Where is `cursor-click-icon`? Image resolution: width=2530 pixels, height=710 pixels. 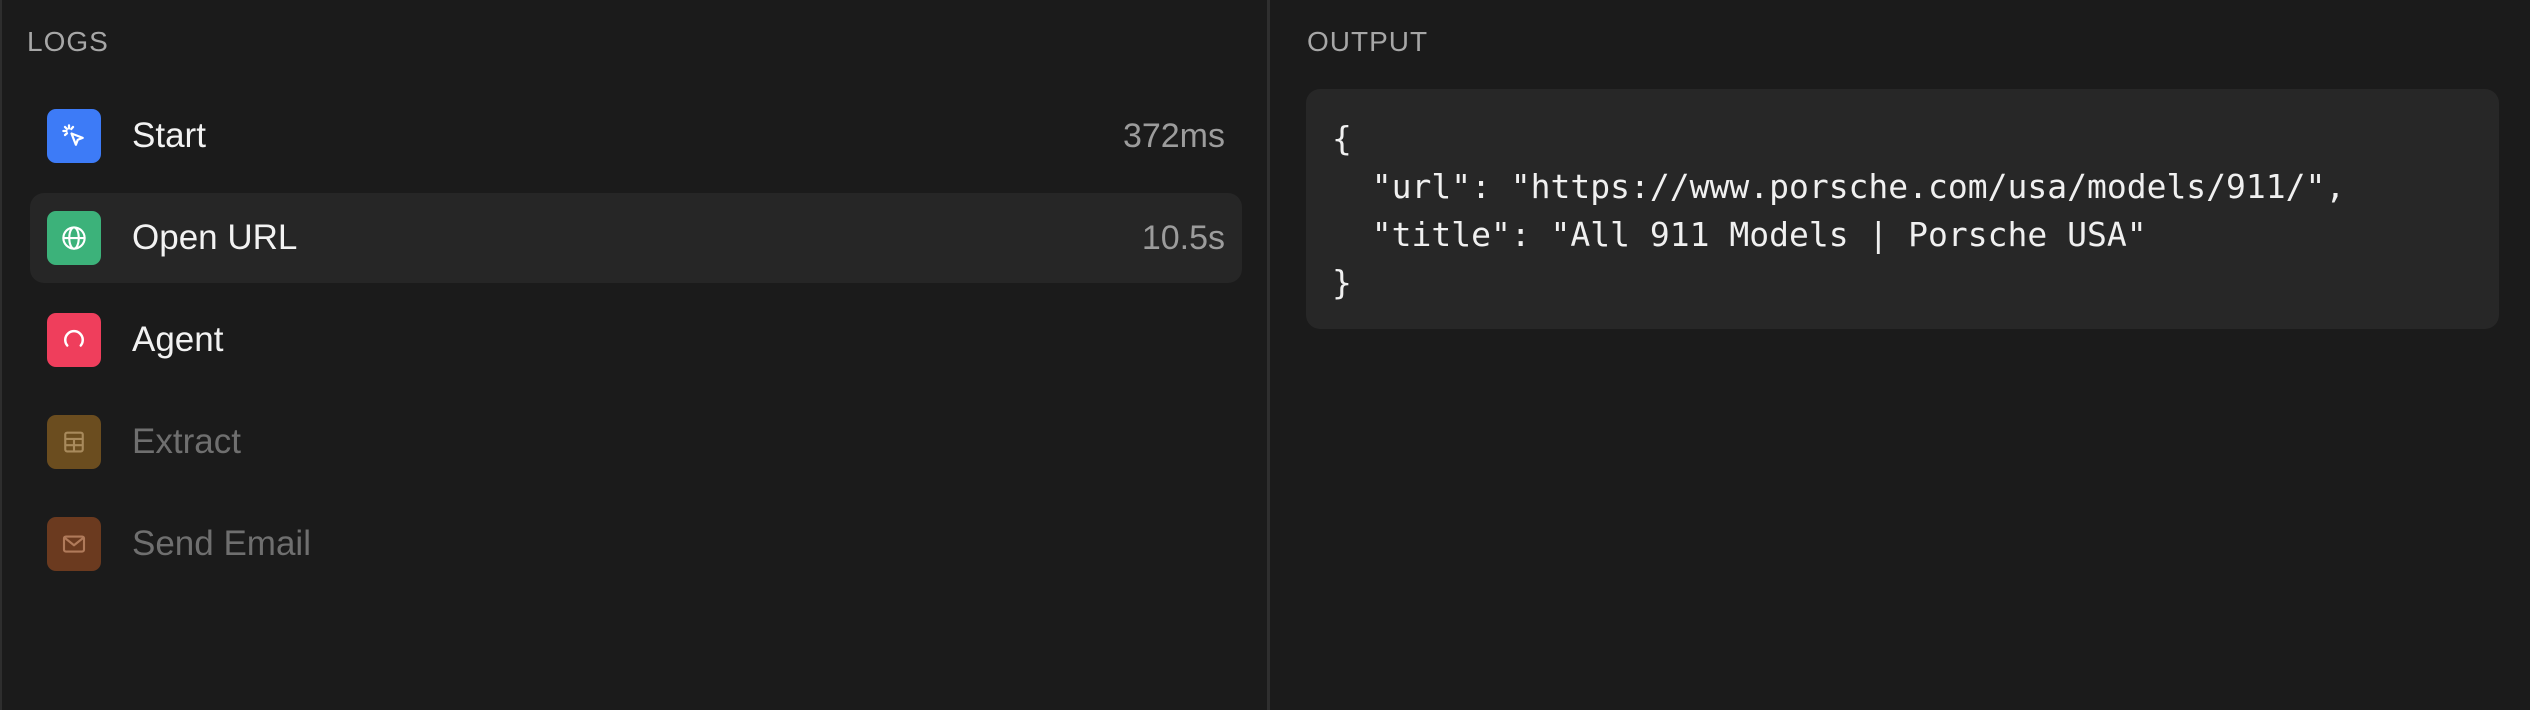
cursor-click-icon is located at coordinates (74, 136).